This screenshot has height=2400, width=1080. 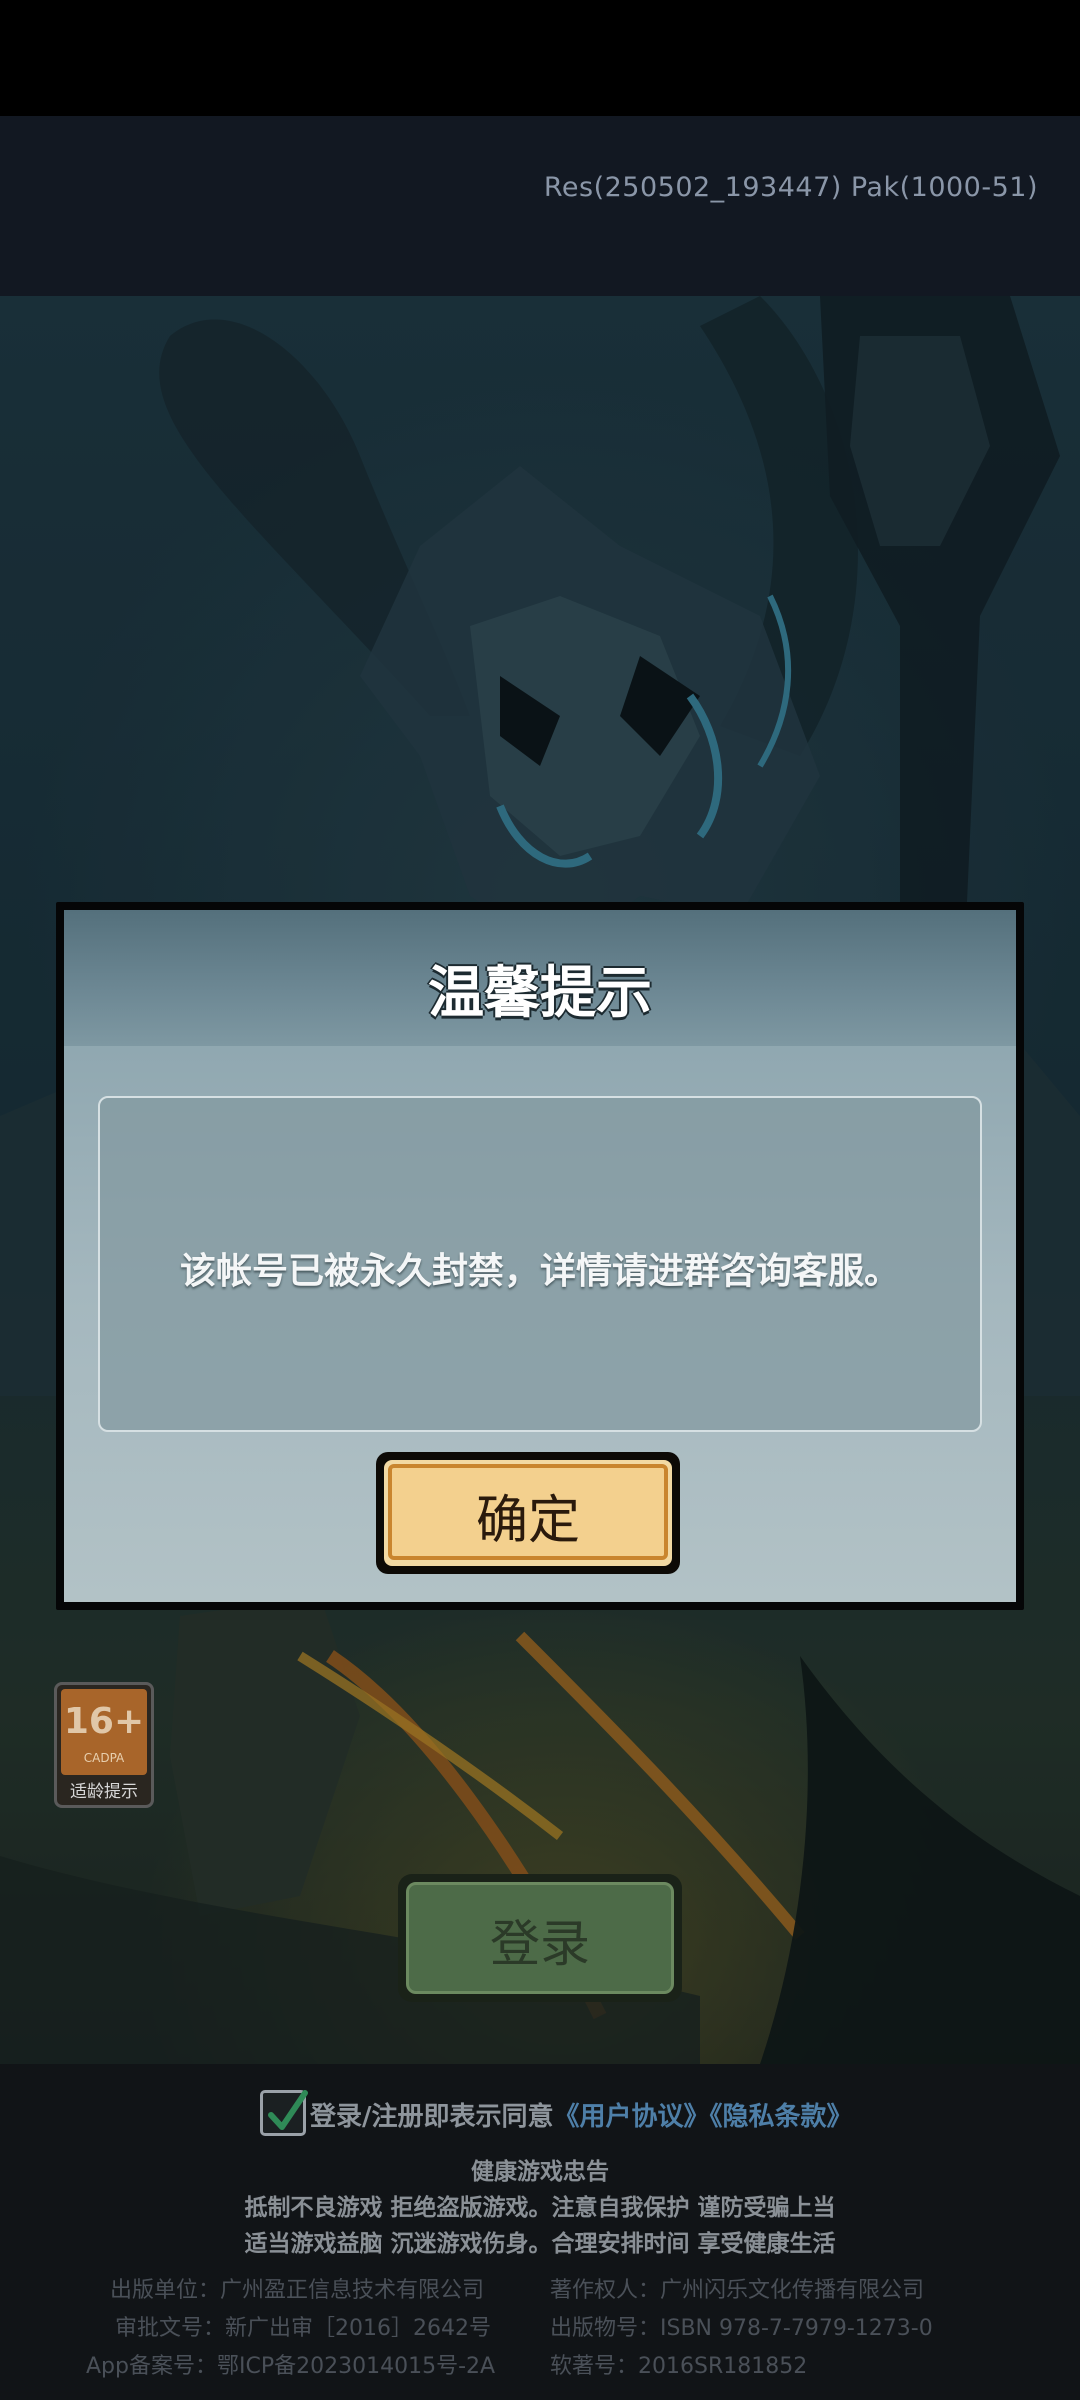 I want to click on agreement-prefix: 登录/注册即表示同意, so click(x=432, y=2117).